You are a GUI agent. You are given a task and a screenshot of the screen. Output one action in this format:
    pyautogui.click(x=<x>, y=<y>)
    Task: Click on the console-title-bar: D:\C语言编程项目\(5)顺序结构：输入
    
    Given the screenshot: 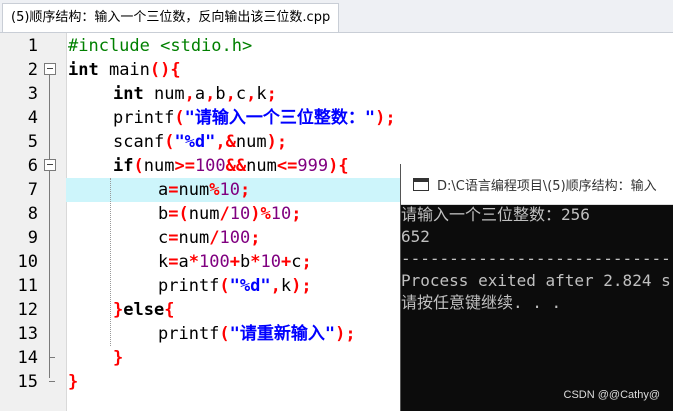 What is the action you would take?
    pyautogui.click(x=537, y=184)
    